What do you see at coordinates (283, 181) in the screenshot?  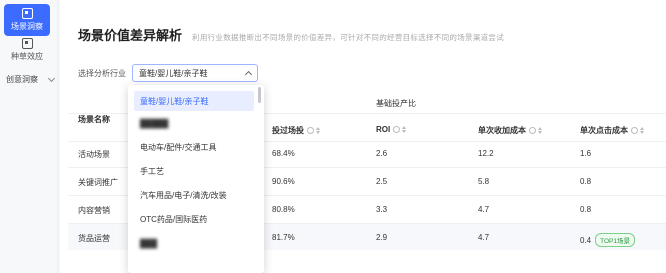 I see `cell-share: 90.6%` at bounding box center [283, 181].